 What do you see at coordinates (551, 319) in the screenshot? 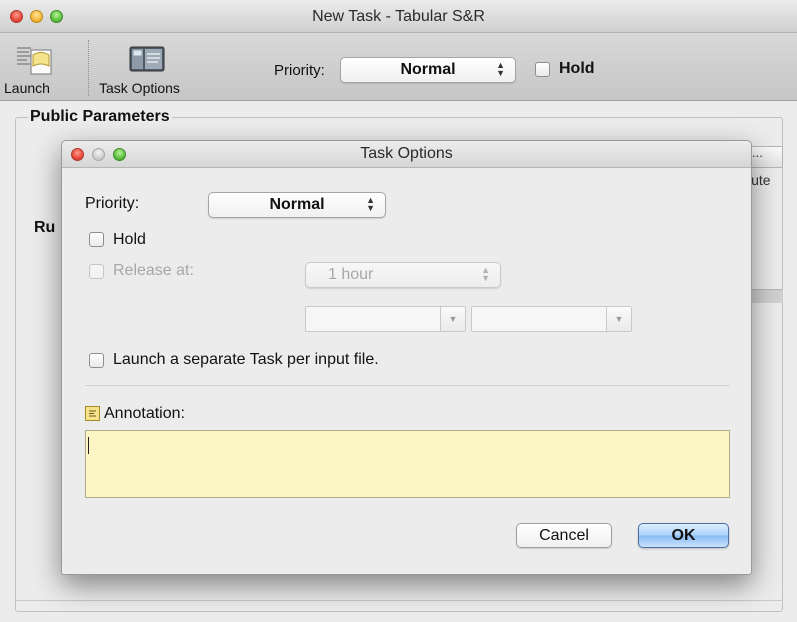
I see `release-time-combo: ▼` at bounding box center [551, 319].